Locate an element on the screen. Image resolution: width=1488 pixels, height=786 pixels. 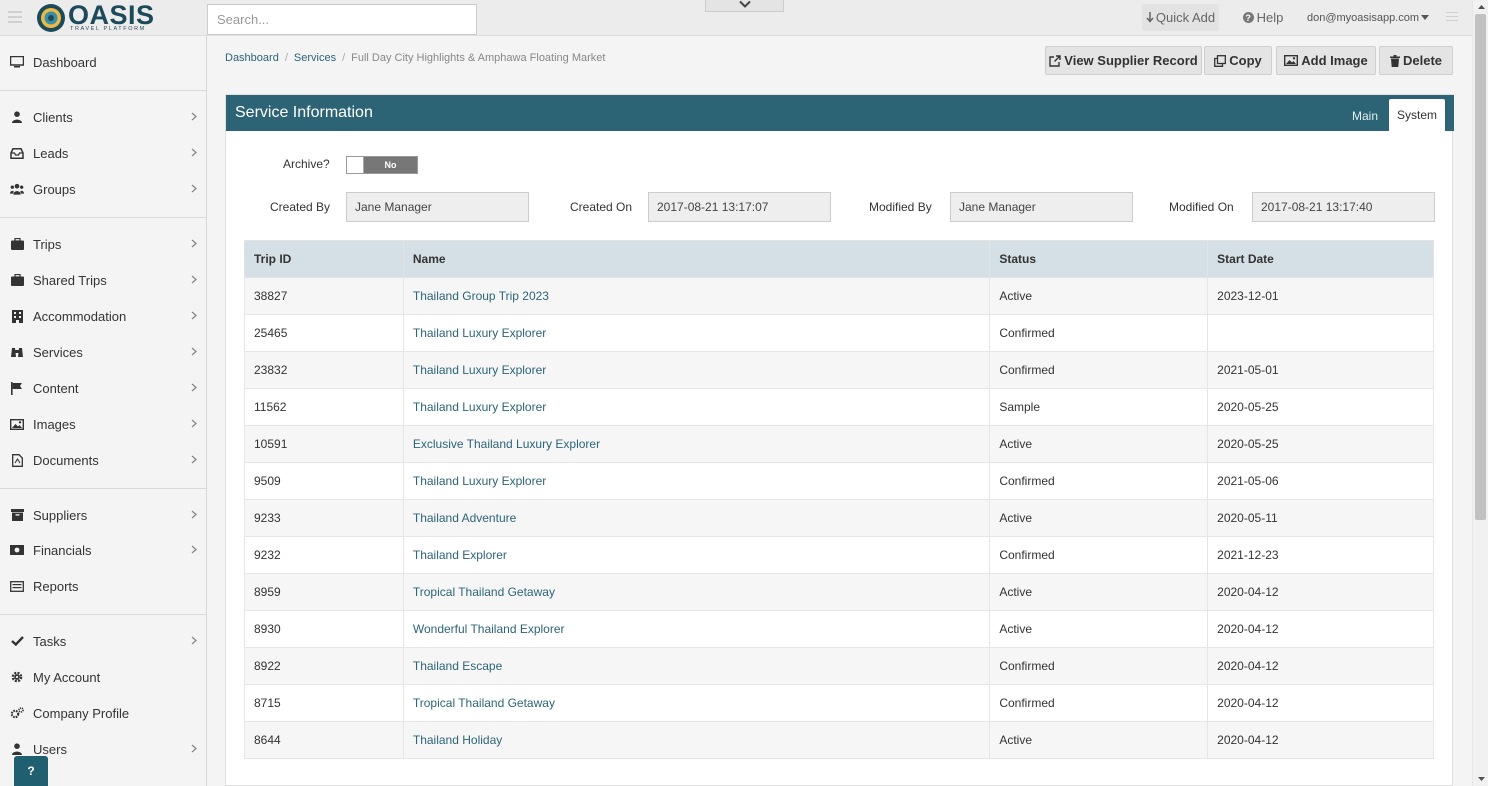
sidebar-item-suppliers: Suppliers is located at coordinates (103, 515).